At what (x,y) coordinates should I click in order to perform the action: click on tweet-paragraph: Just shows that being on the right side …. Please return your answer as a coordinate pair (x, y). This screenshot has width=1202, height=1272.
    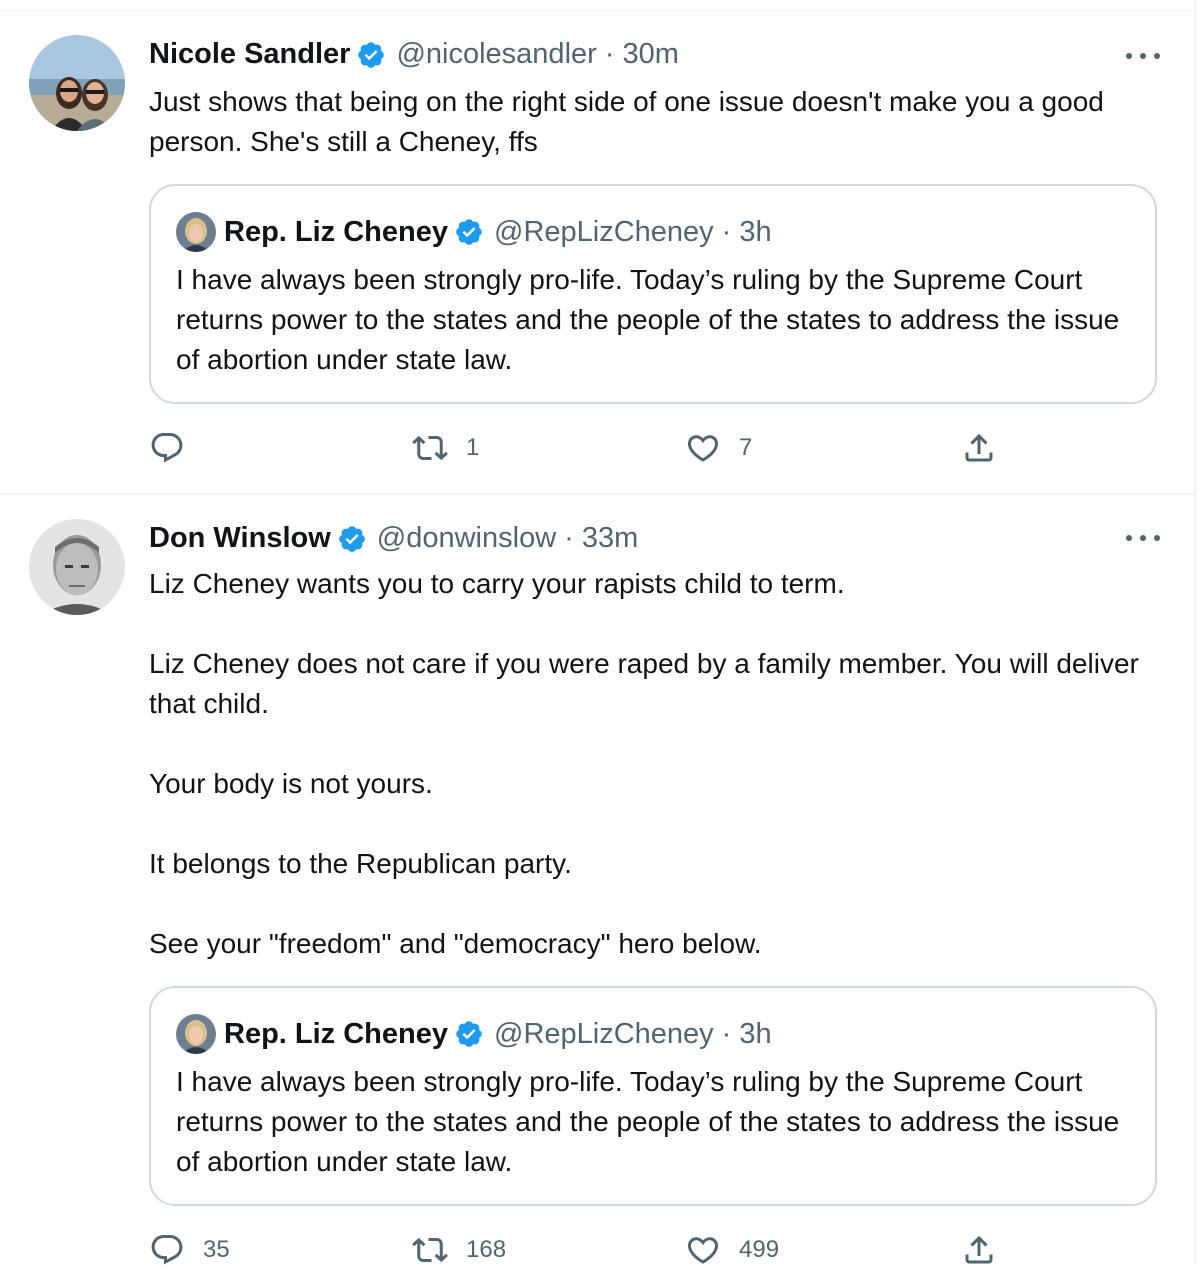
    Looking at the image, I should click on (626, 121).